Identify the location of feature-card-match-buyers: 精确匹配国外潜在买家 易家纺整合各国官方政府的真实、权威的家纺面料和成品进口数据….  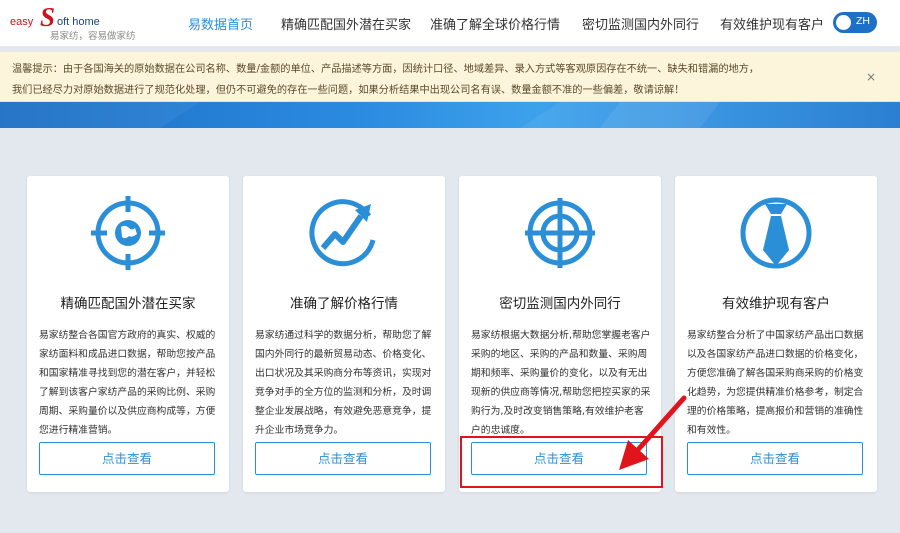
(128, 334).